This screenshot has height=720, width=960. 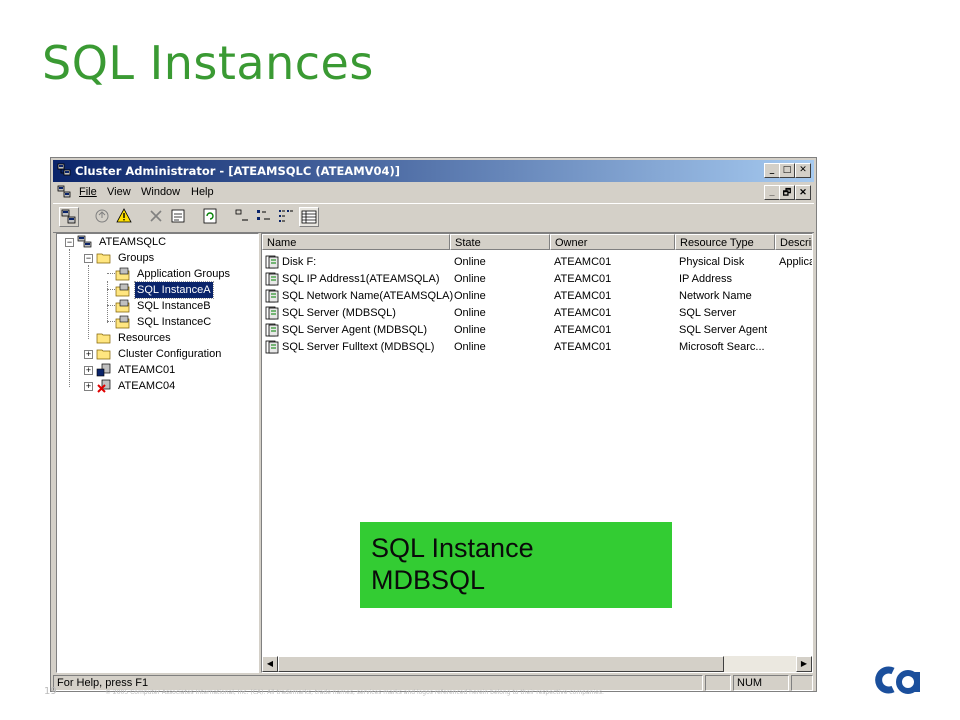 I want to click on refresh-icon, so click(x=210, y=216).